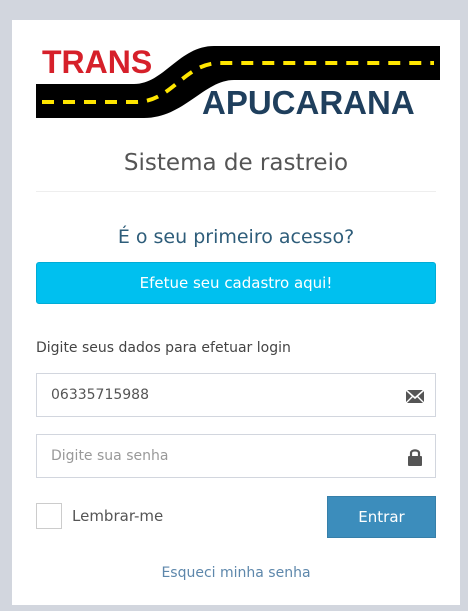 This screenshot has width=468, height=611. I want to click on remember-label: Lembrar-me, so click(118, 516).